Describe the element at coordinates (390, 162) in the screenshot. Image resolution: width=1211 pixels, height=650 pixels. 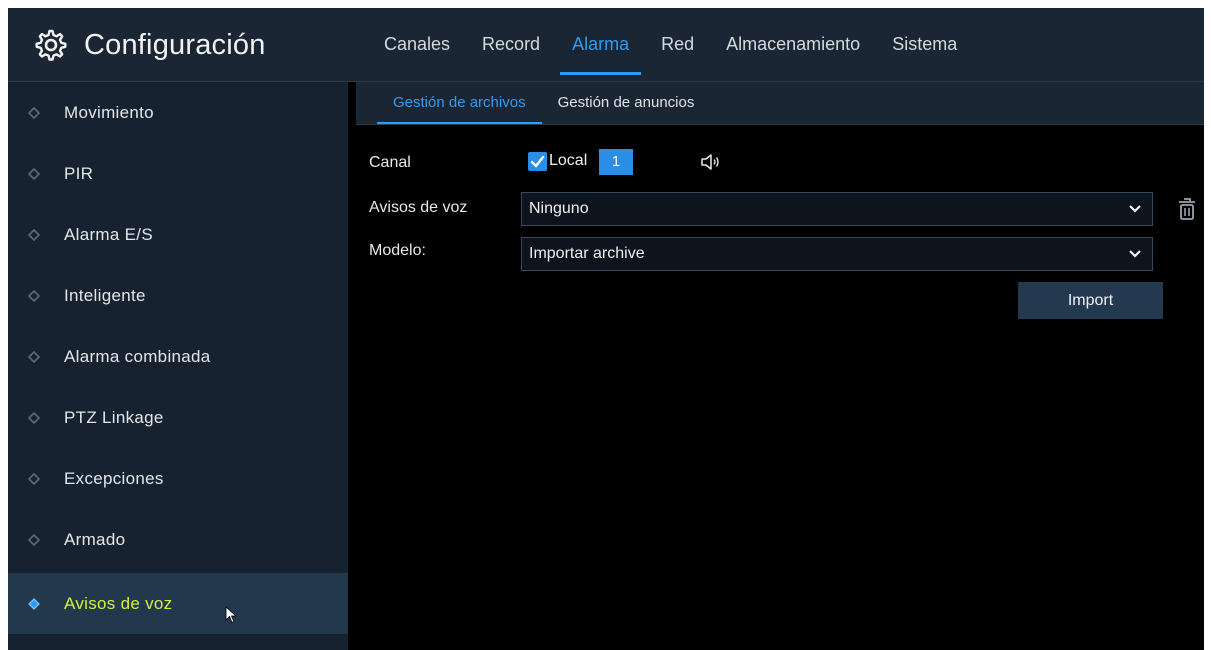
I see `canal-label: Canal` at that location.